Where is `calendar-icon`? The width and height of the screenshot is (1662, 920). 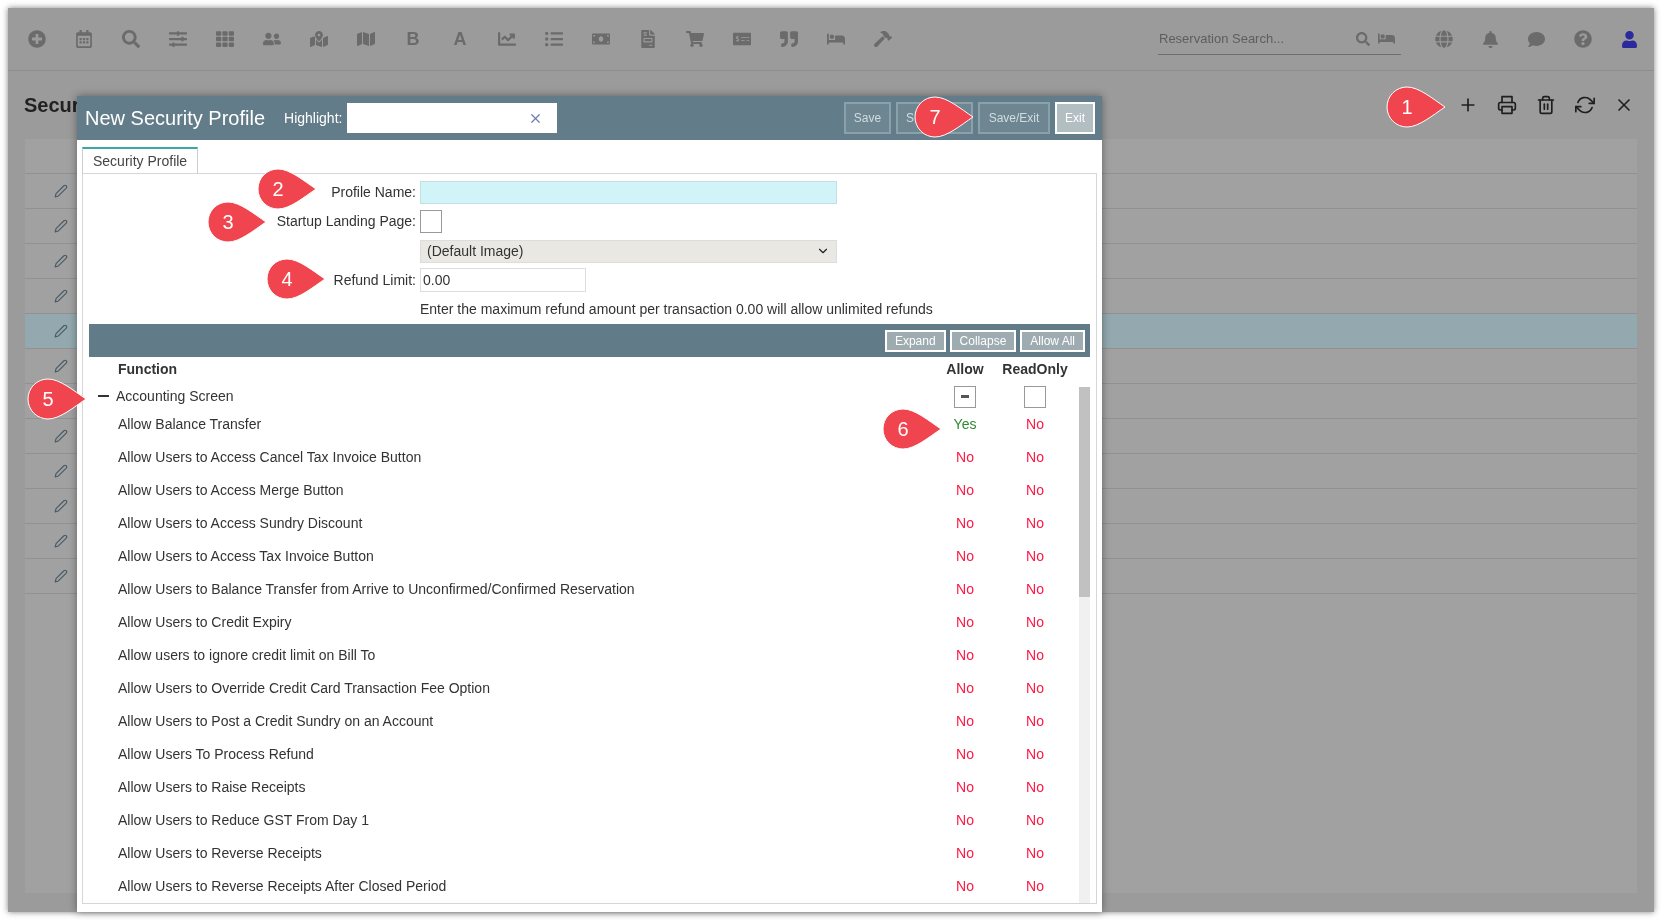 calendar-icon is located at coordinates (84, 39).